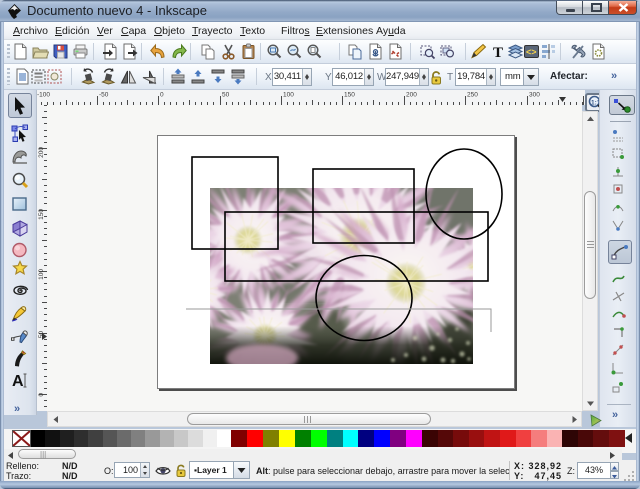  Describe the element at coordinates (18, 381) in the screenshot. I see `svg-text: A` at that location.